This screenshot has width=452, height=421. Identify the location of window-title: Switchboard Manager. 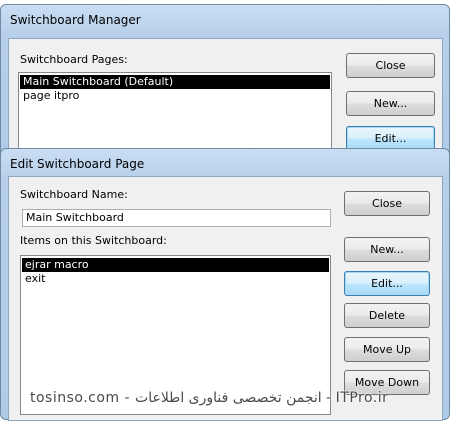
(75, 20).